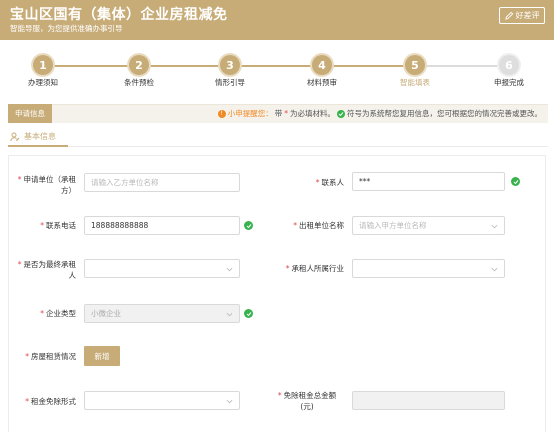  I want to click on step-2-label: 条件预检, so click(139, 82).